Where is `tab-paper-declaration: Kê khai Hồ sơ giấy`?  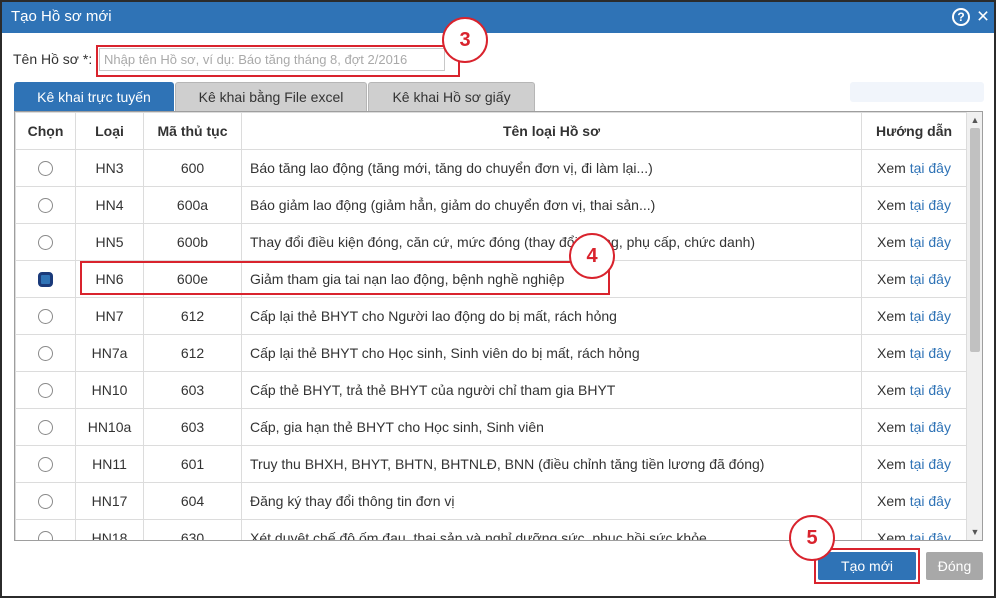 tab-paper-declaration: Kê khai Hồ sơ giấy is located at coordinates (451, 96).